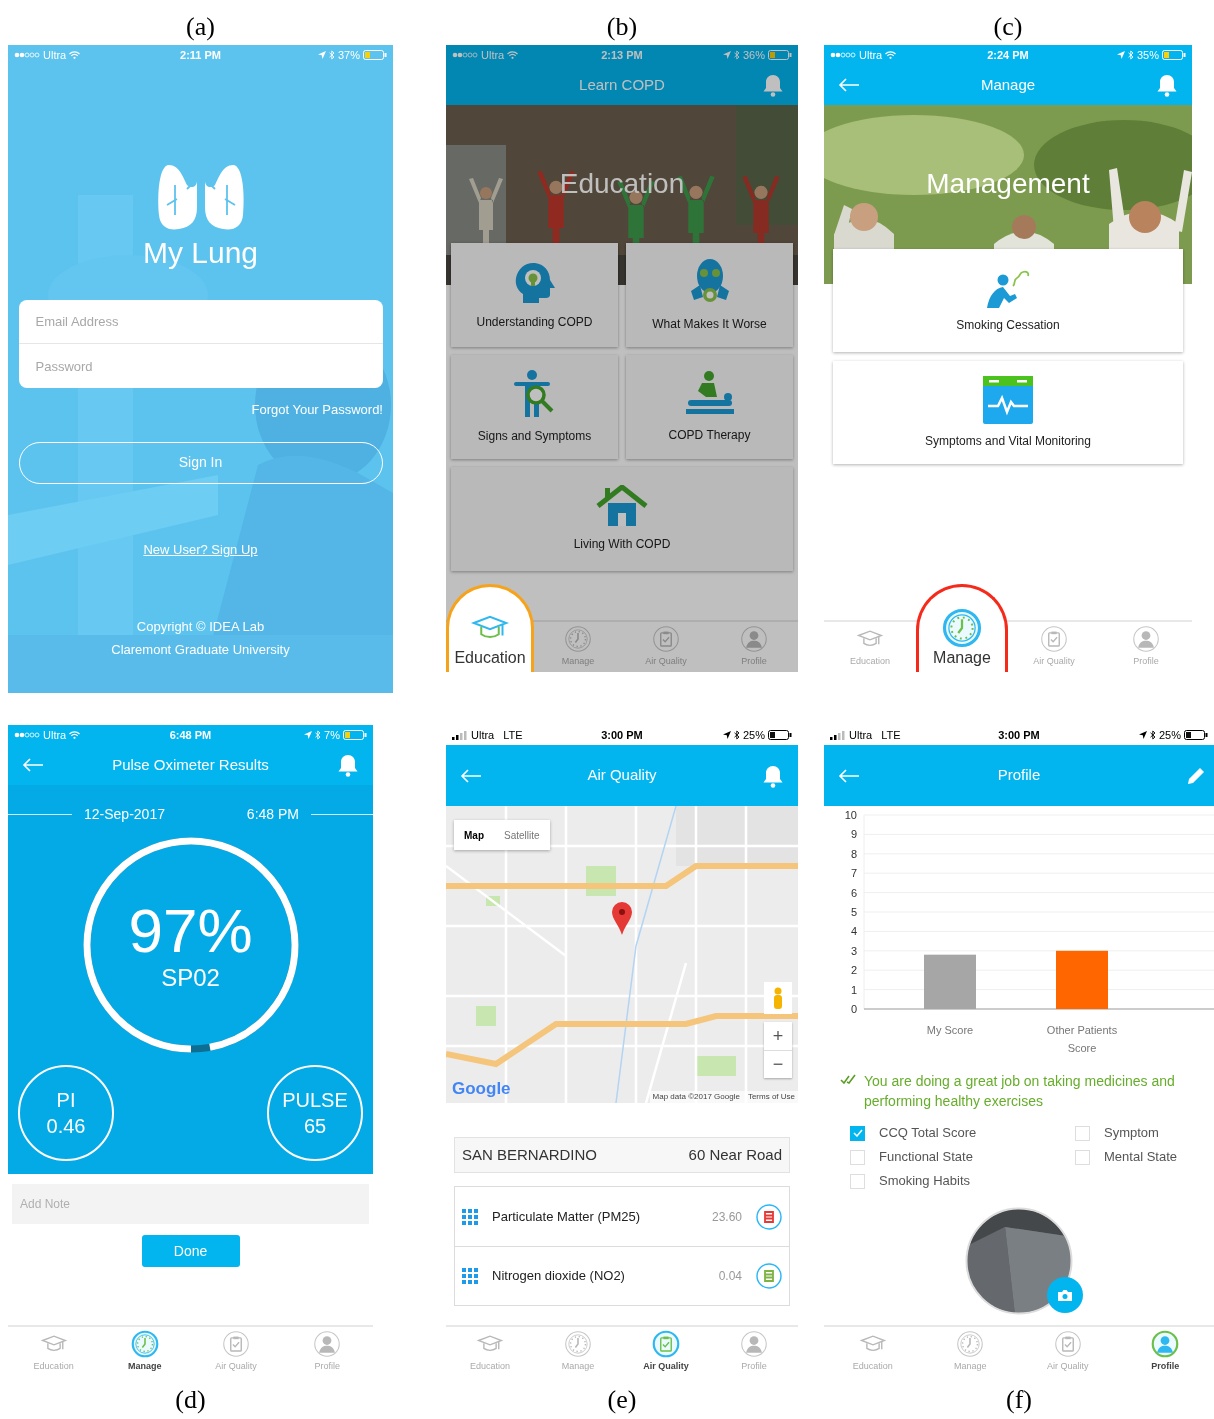 This screenshot has height=1419, width=1214. Describe the element at coordinates (778, 1036) in the screenshot. I see `zoom-in-button: +` at that location.